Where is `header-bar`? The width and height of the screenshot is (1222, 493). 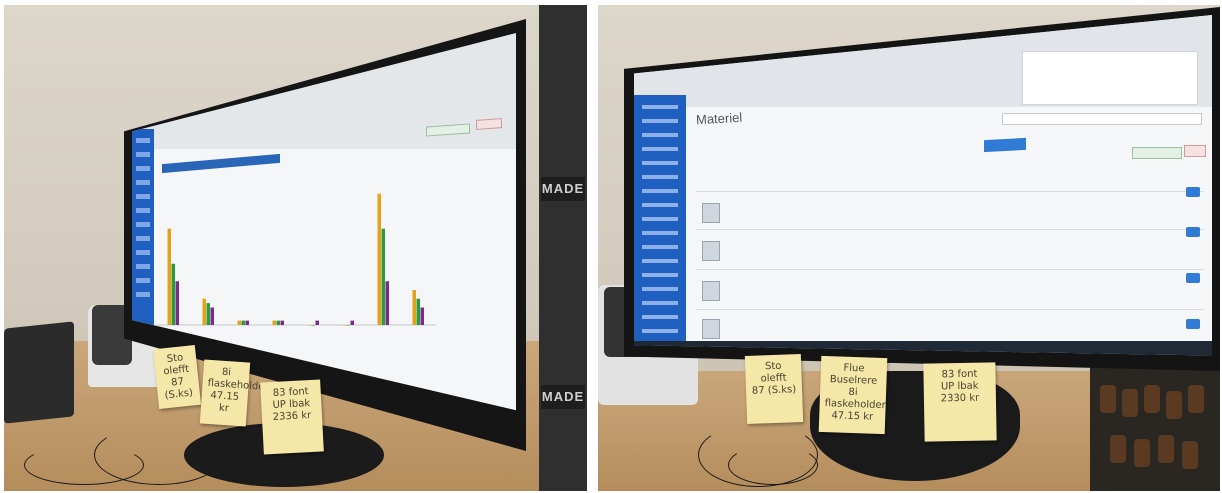 header-bar is located at coordinates (221, 163).